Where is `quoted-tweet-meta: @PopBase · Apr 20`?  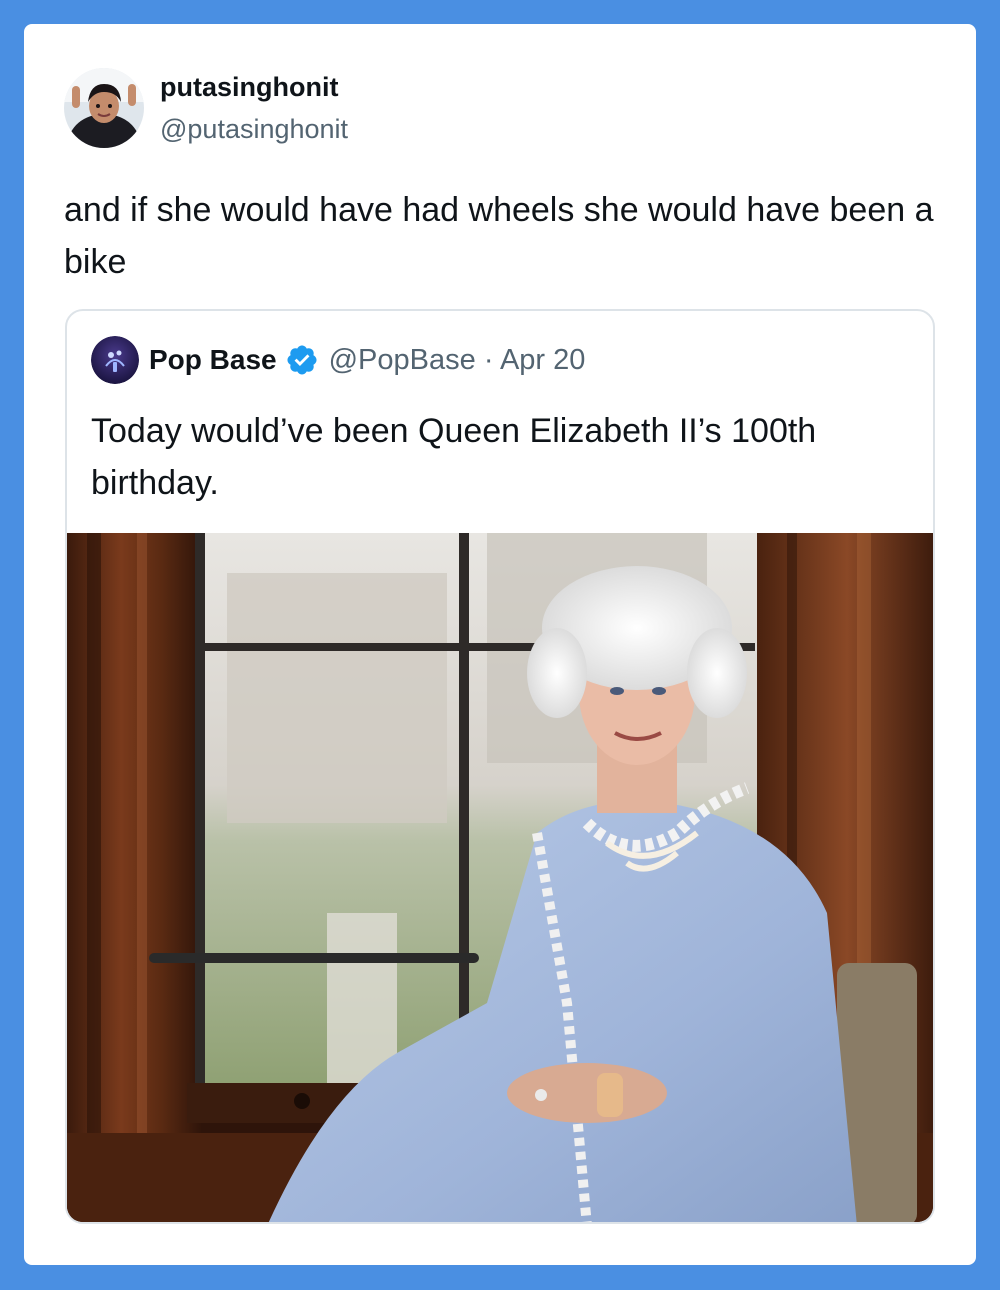
quoted-tweet-meta: @PopBase · Apr 20 is located at coordinates (457, 360).